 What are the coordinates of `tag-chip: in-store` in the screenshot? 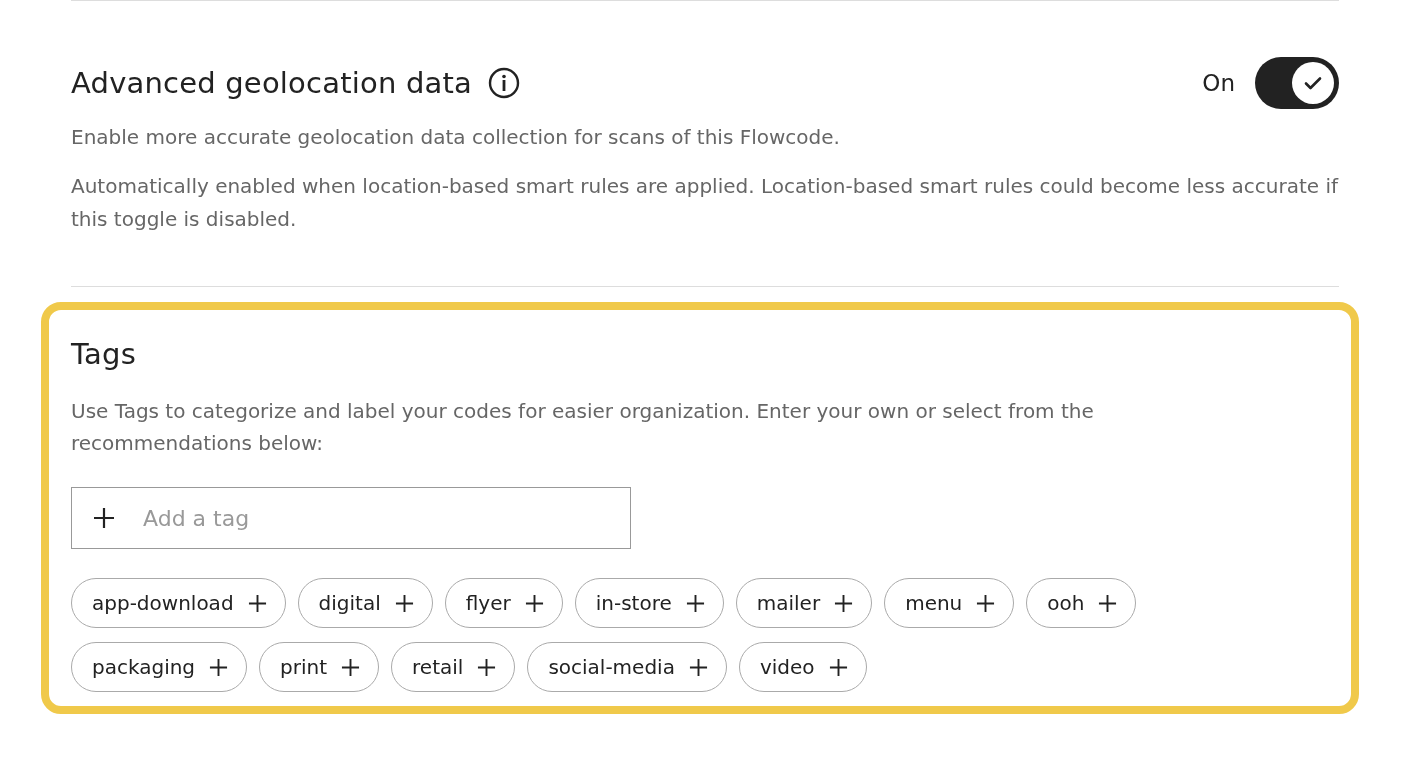 It's located at (649, 603).